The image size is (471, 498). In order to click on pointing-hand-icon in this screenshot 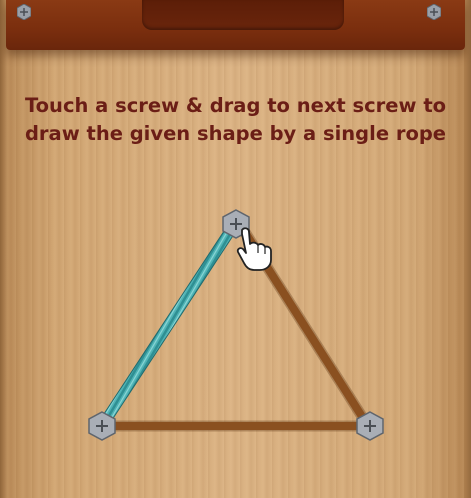, I will do `click(254, 249)`.